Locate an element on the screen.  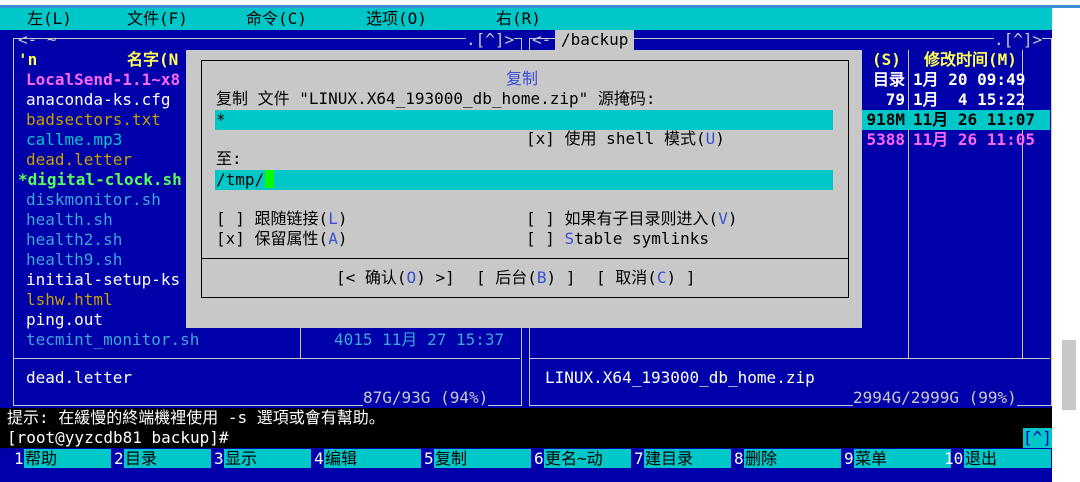
fkey-number: 9 is located at coordinates (849, 458).